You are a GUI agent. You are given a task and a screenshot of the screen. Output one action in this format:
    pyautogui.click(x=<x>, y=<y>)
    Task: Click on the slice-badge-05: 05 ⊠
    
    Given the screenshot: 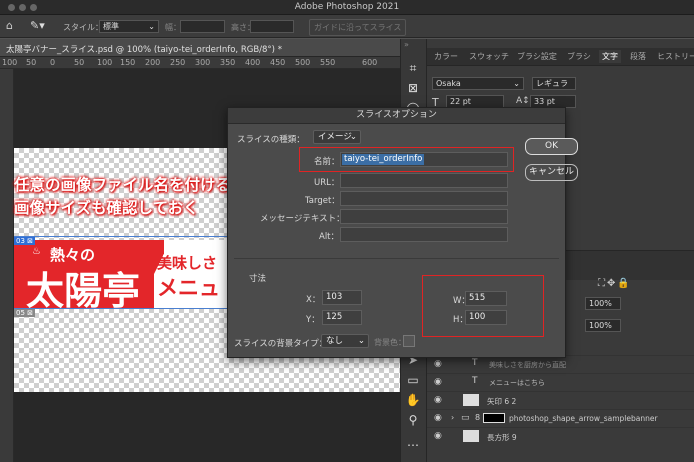 What is the action you would take?
    pyautogui.click(x=24, y=313)
    